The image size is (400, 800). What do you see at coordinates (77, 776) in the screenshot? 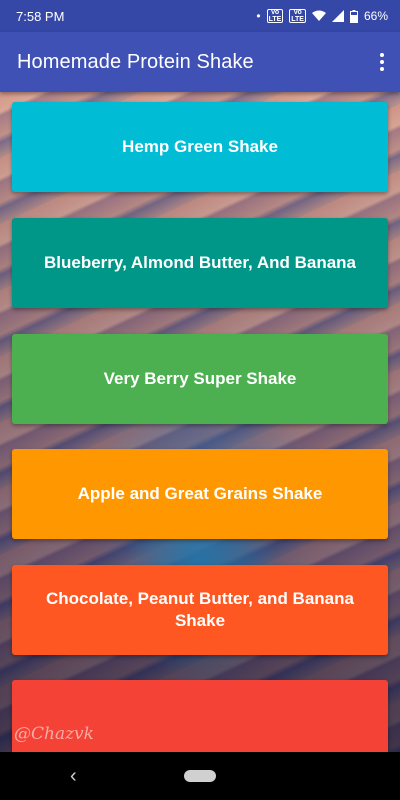
I see `back-icon: ‹` at bounding box center [77, 776].